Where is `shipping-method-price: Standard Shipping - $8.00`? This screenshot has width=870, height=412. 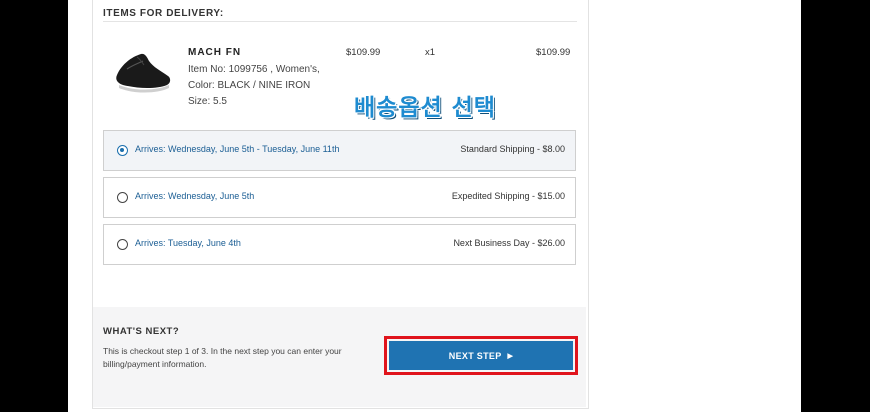 shipping-method-price: Standard Shipping - $8.00 is located at coordinates (512, 149).